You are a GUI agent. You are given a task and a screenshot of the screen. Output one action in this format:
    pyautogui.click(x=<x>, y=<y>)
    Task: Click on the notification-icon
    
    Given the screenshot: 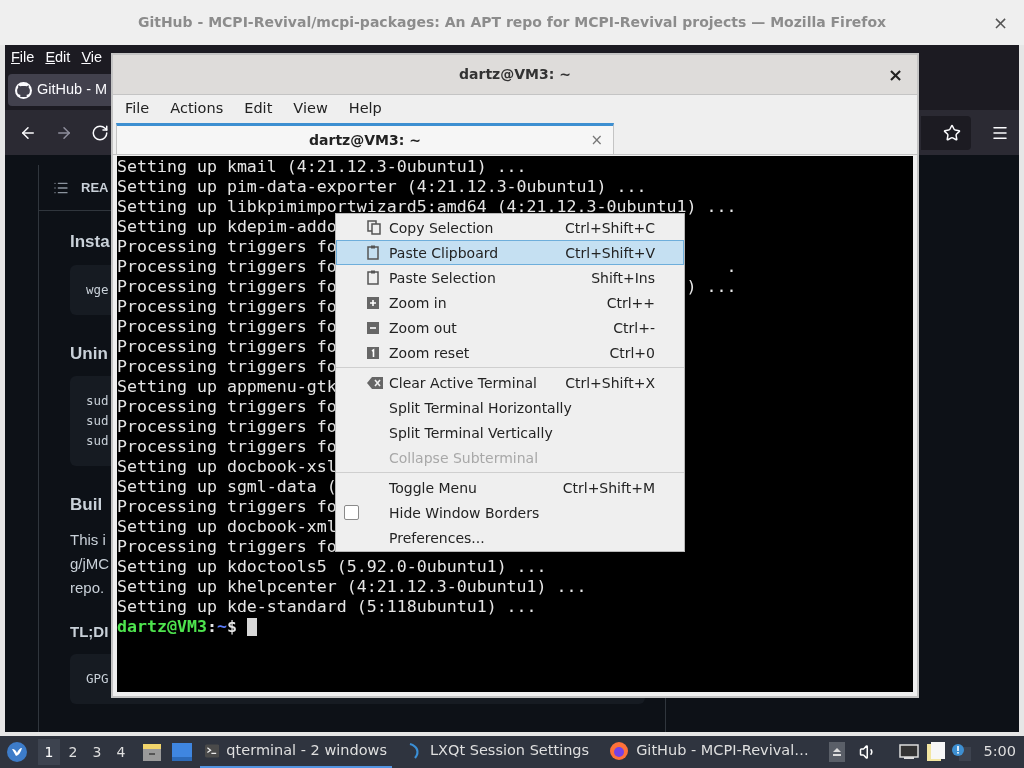 What is the action you would take?
    pyautogui.click(x=961, y=752)
    